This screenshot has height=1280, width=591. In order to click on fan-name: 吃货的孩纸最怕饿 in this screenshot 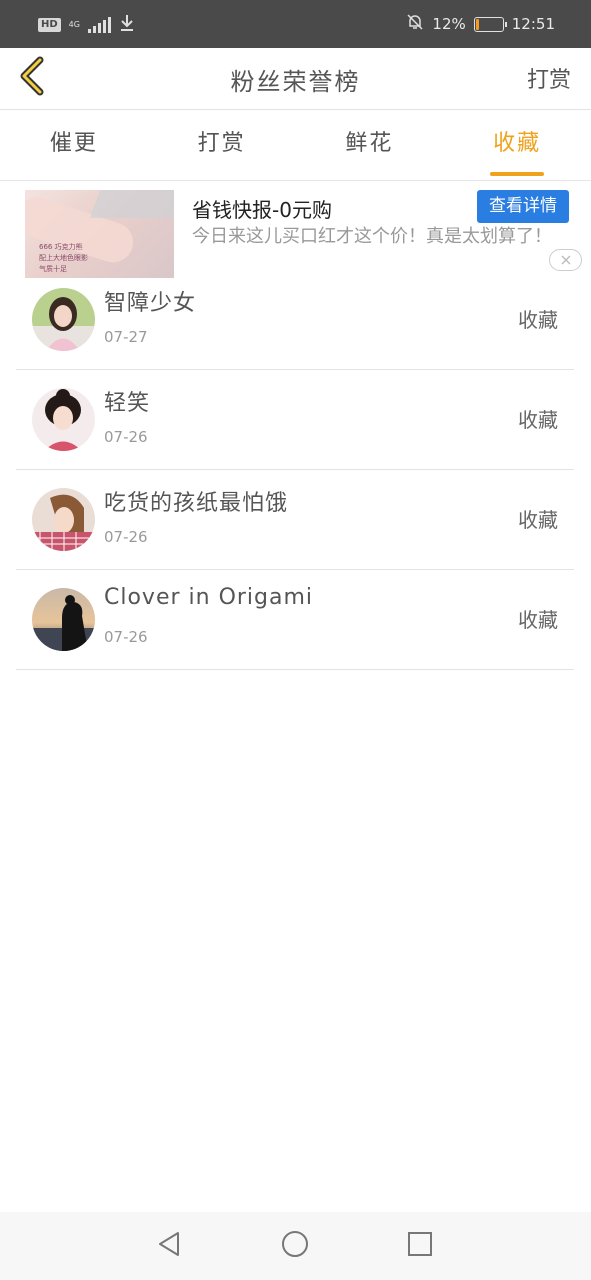, I will do `click(196, 503)`.